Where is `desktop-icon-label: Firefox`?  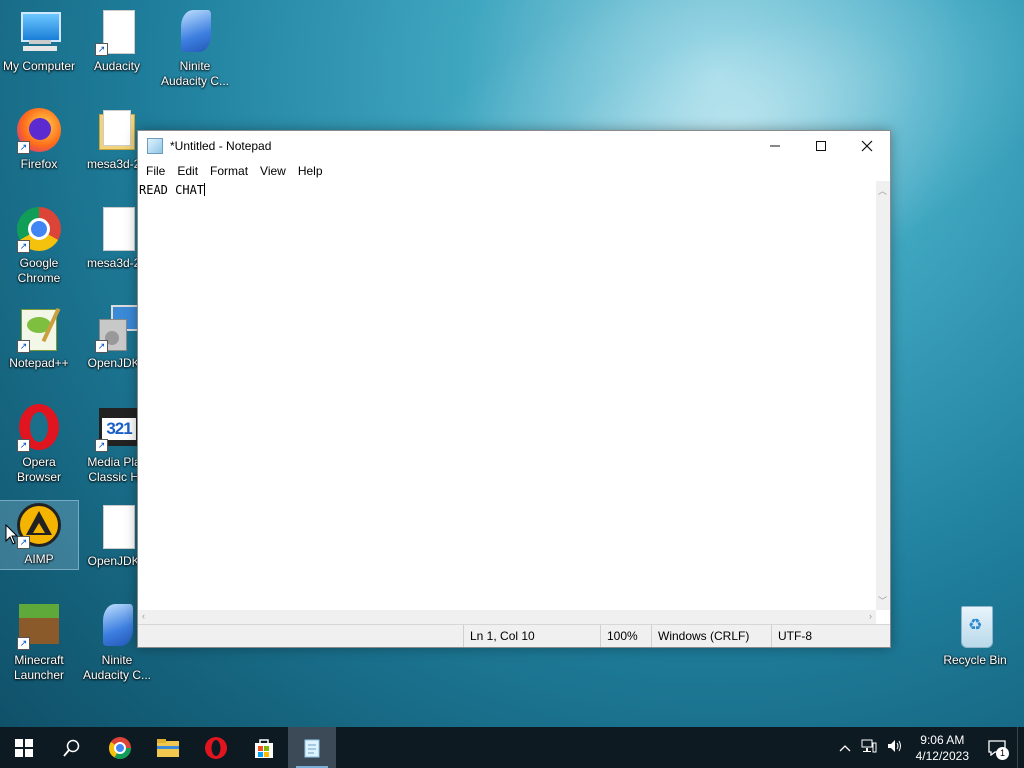
desktop-icon-label: Firefox is located at coordinates (39, 164).